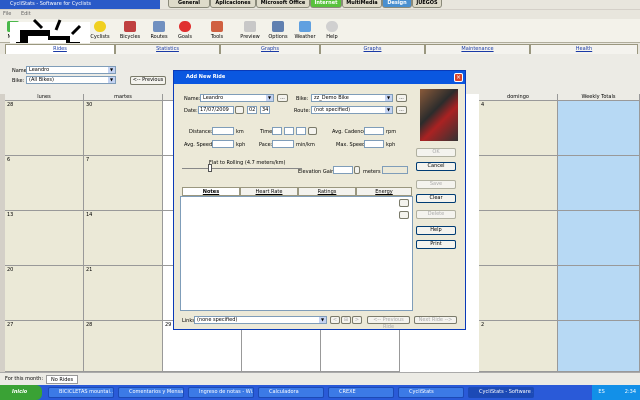 Image resolution: width=640 pixels, height=400 pixels. Describe the element at coordinates (71, 80) in the screenshot. I see `bike-select: (All Bikes) ▼` at that location.